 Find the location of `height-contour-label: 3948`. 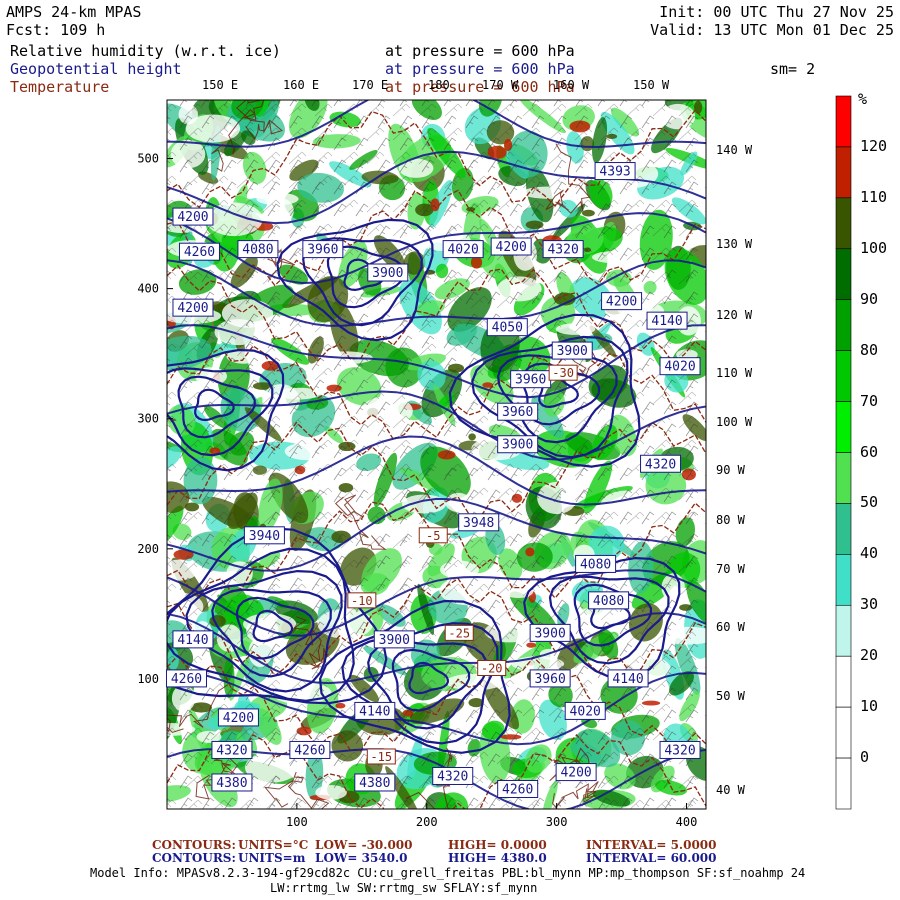

height-contour-label: 3948 is located at coordinates (478, 523).